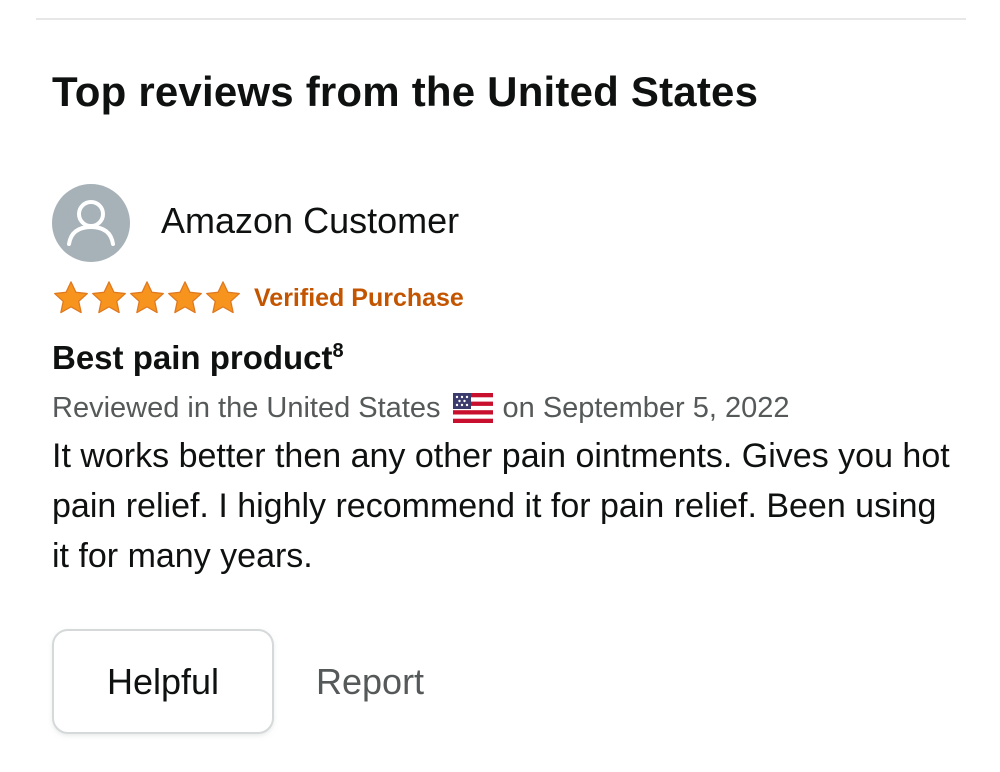  What do you see at coordinates (370, 682) in the screenshot?
I see `report-link: Report` at bounding box center [370, 682].